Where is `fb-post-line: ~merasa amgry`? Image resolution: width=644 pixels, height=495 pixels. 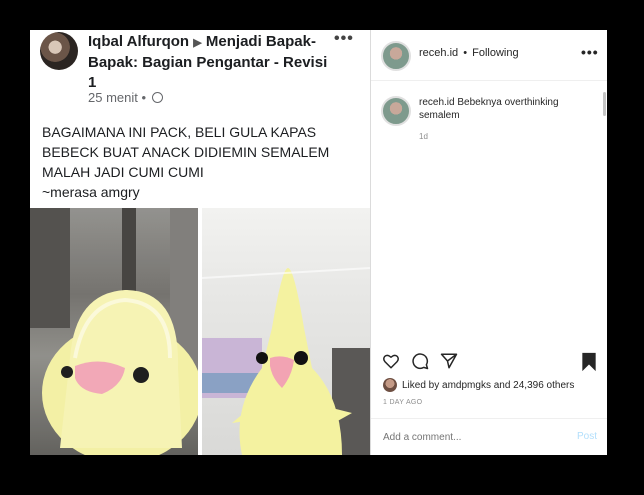
fb-post-line: ~merasa amgry is located at coordinates (91, 192).